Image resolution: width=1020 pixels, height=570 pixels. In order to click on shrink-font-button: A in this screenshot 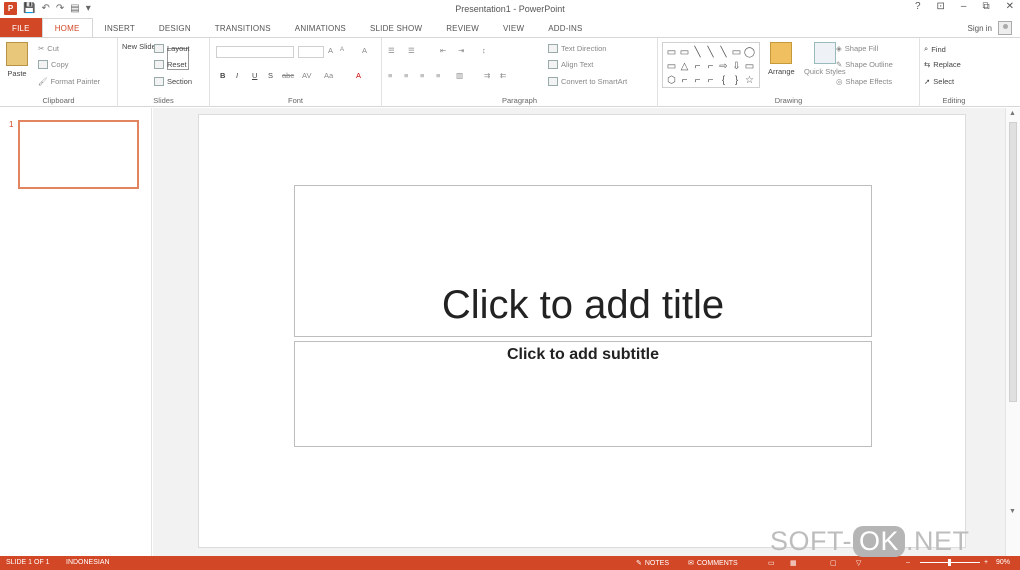, I will do `click(342, 50)`.